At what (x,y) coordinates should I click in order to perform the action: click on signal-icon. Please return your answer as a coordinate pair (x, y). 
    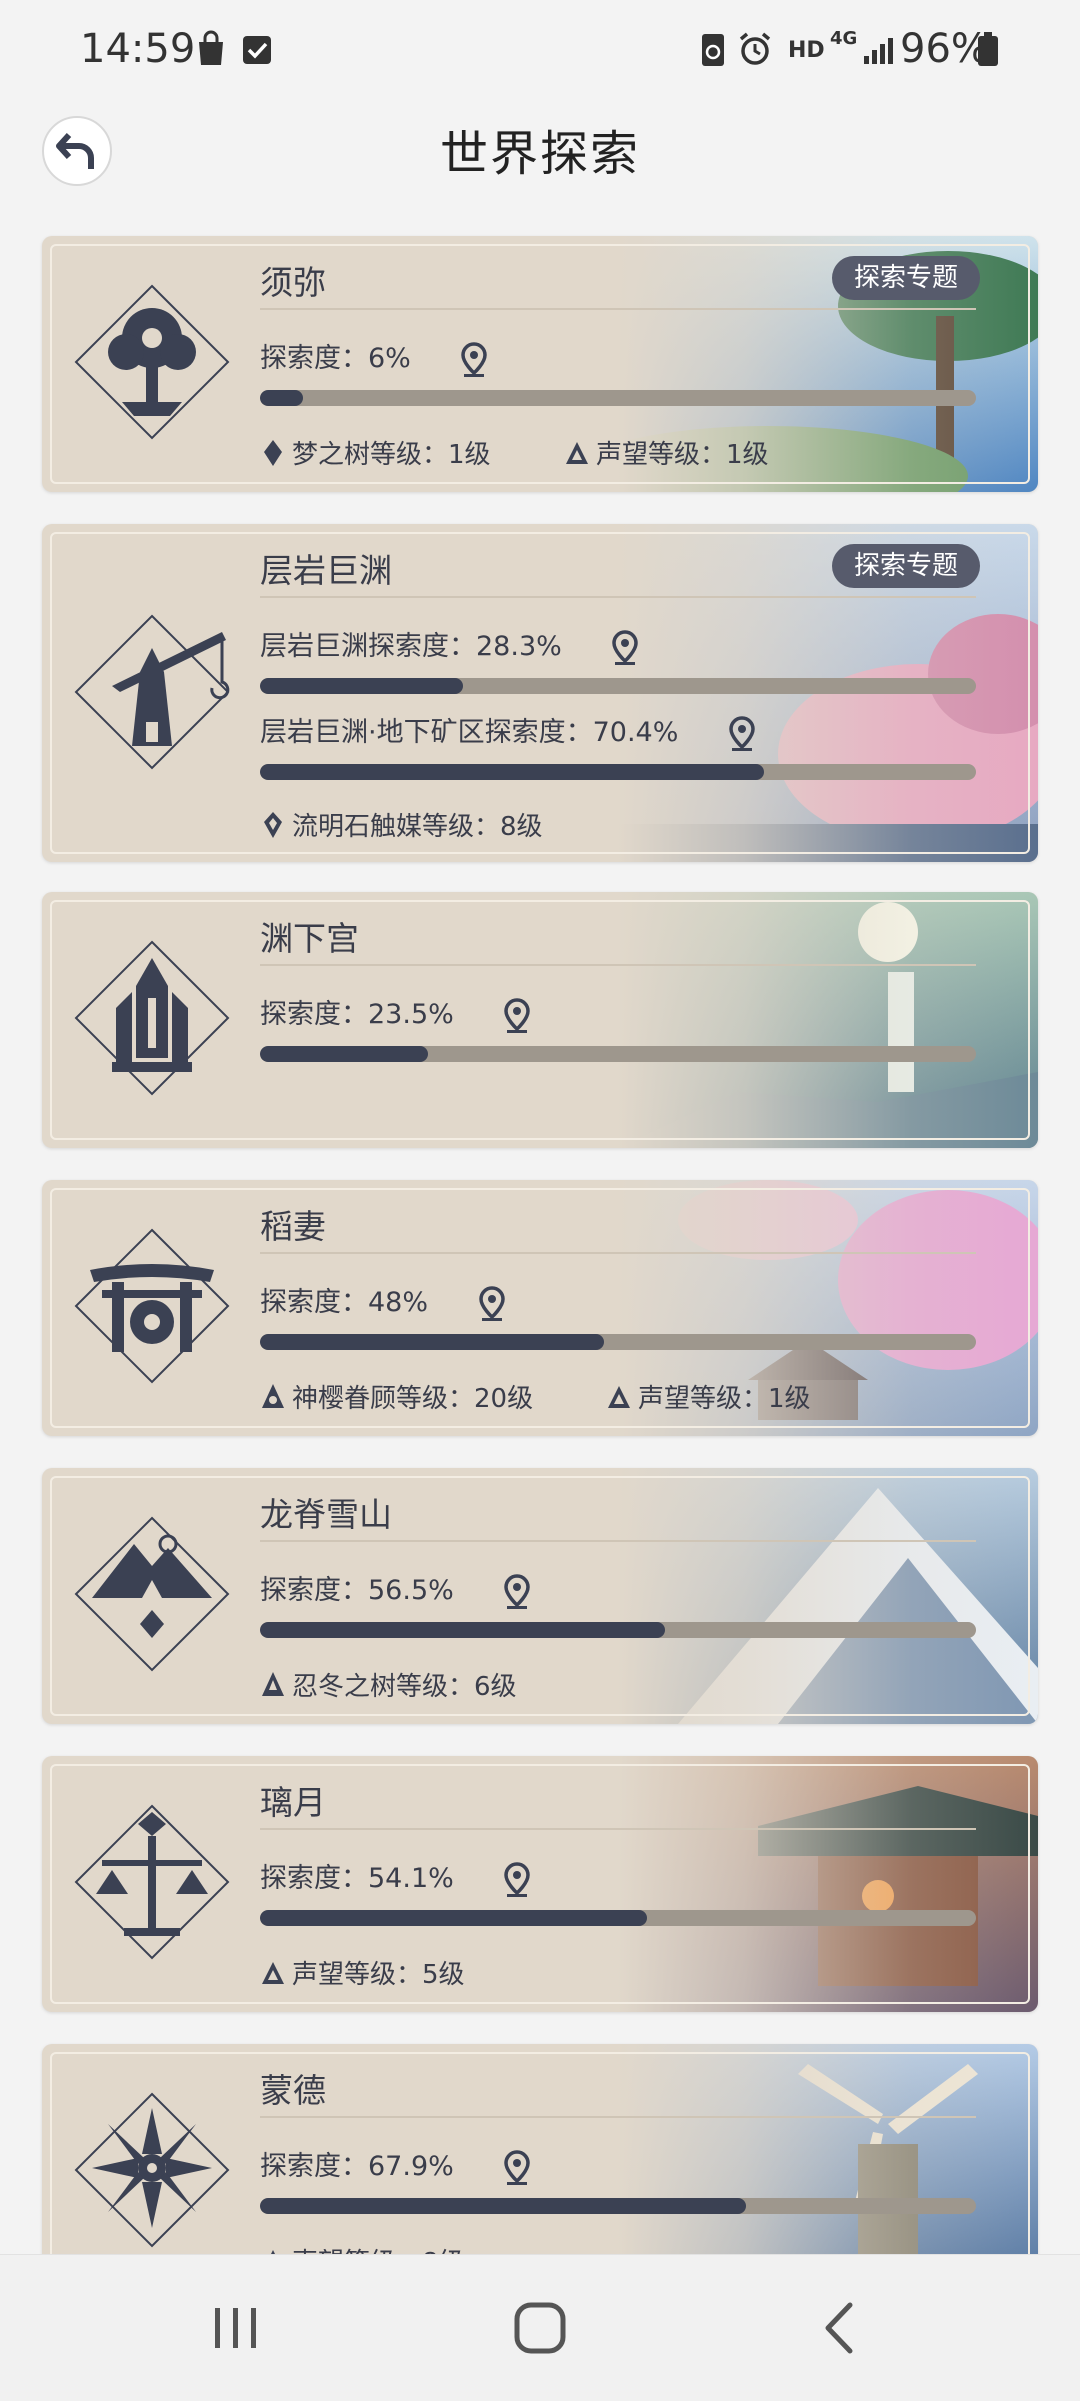
    Looking at the image, I should click on (878, 51).